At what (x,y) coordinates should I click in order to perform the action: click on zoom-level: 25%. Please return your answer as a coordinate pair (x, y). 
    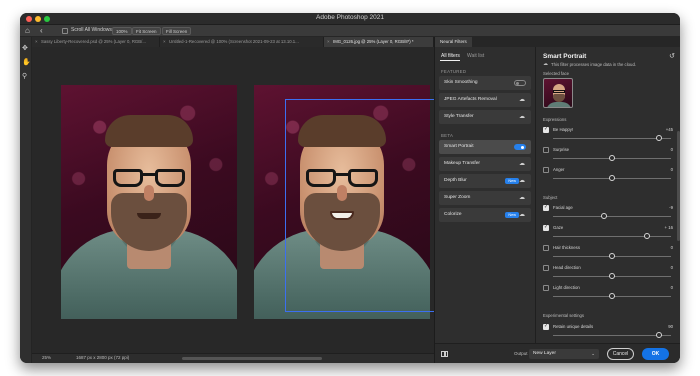
    Looking at the image, I should click on (46, 357).